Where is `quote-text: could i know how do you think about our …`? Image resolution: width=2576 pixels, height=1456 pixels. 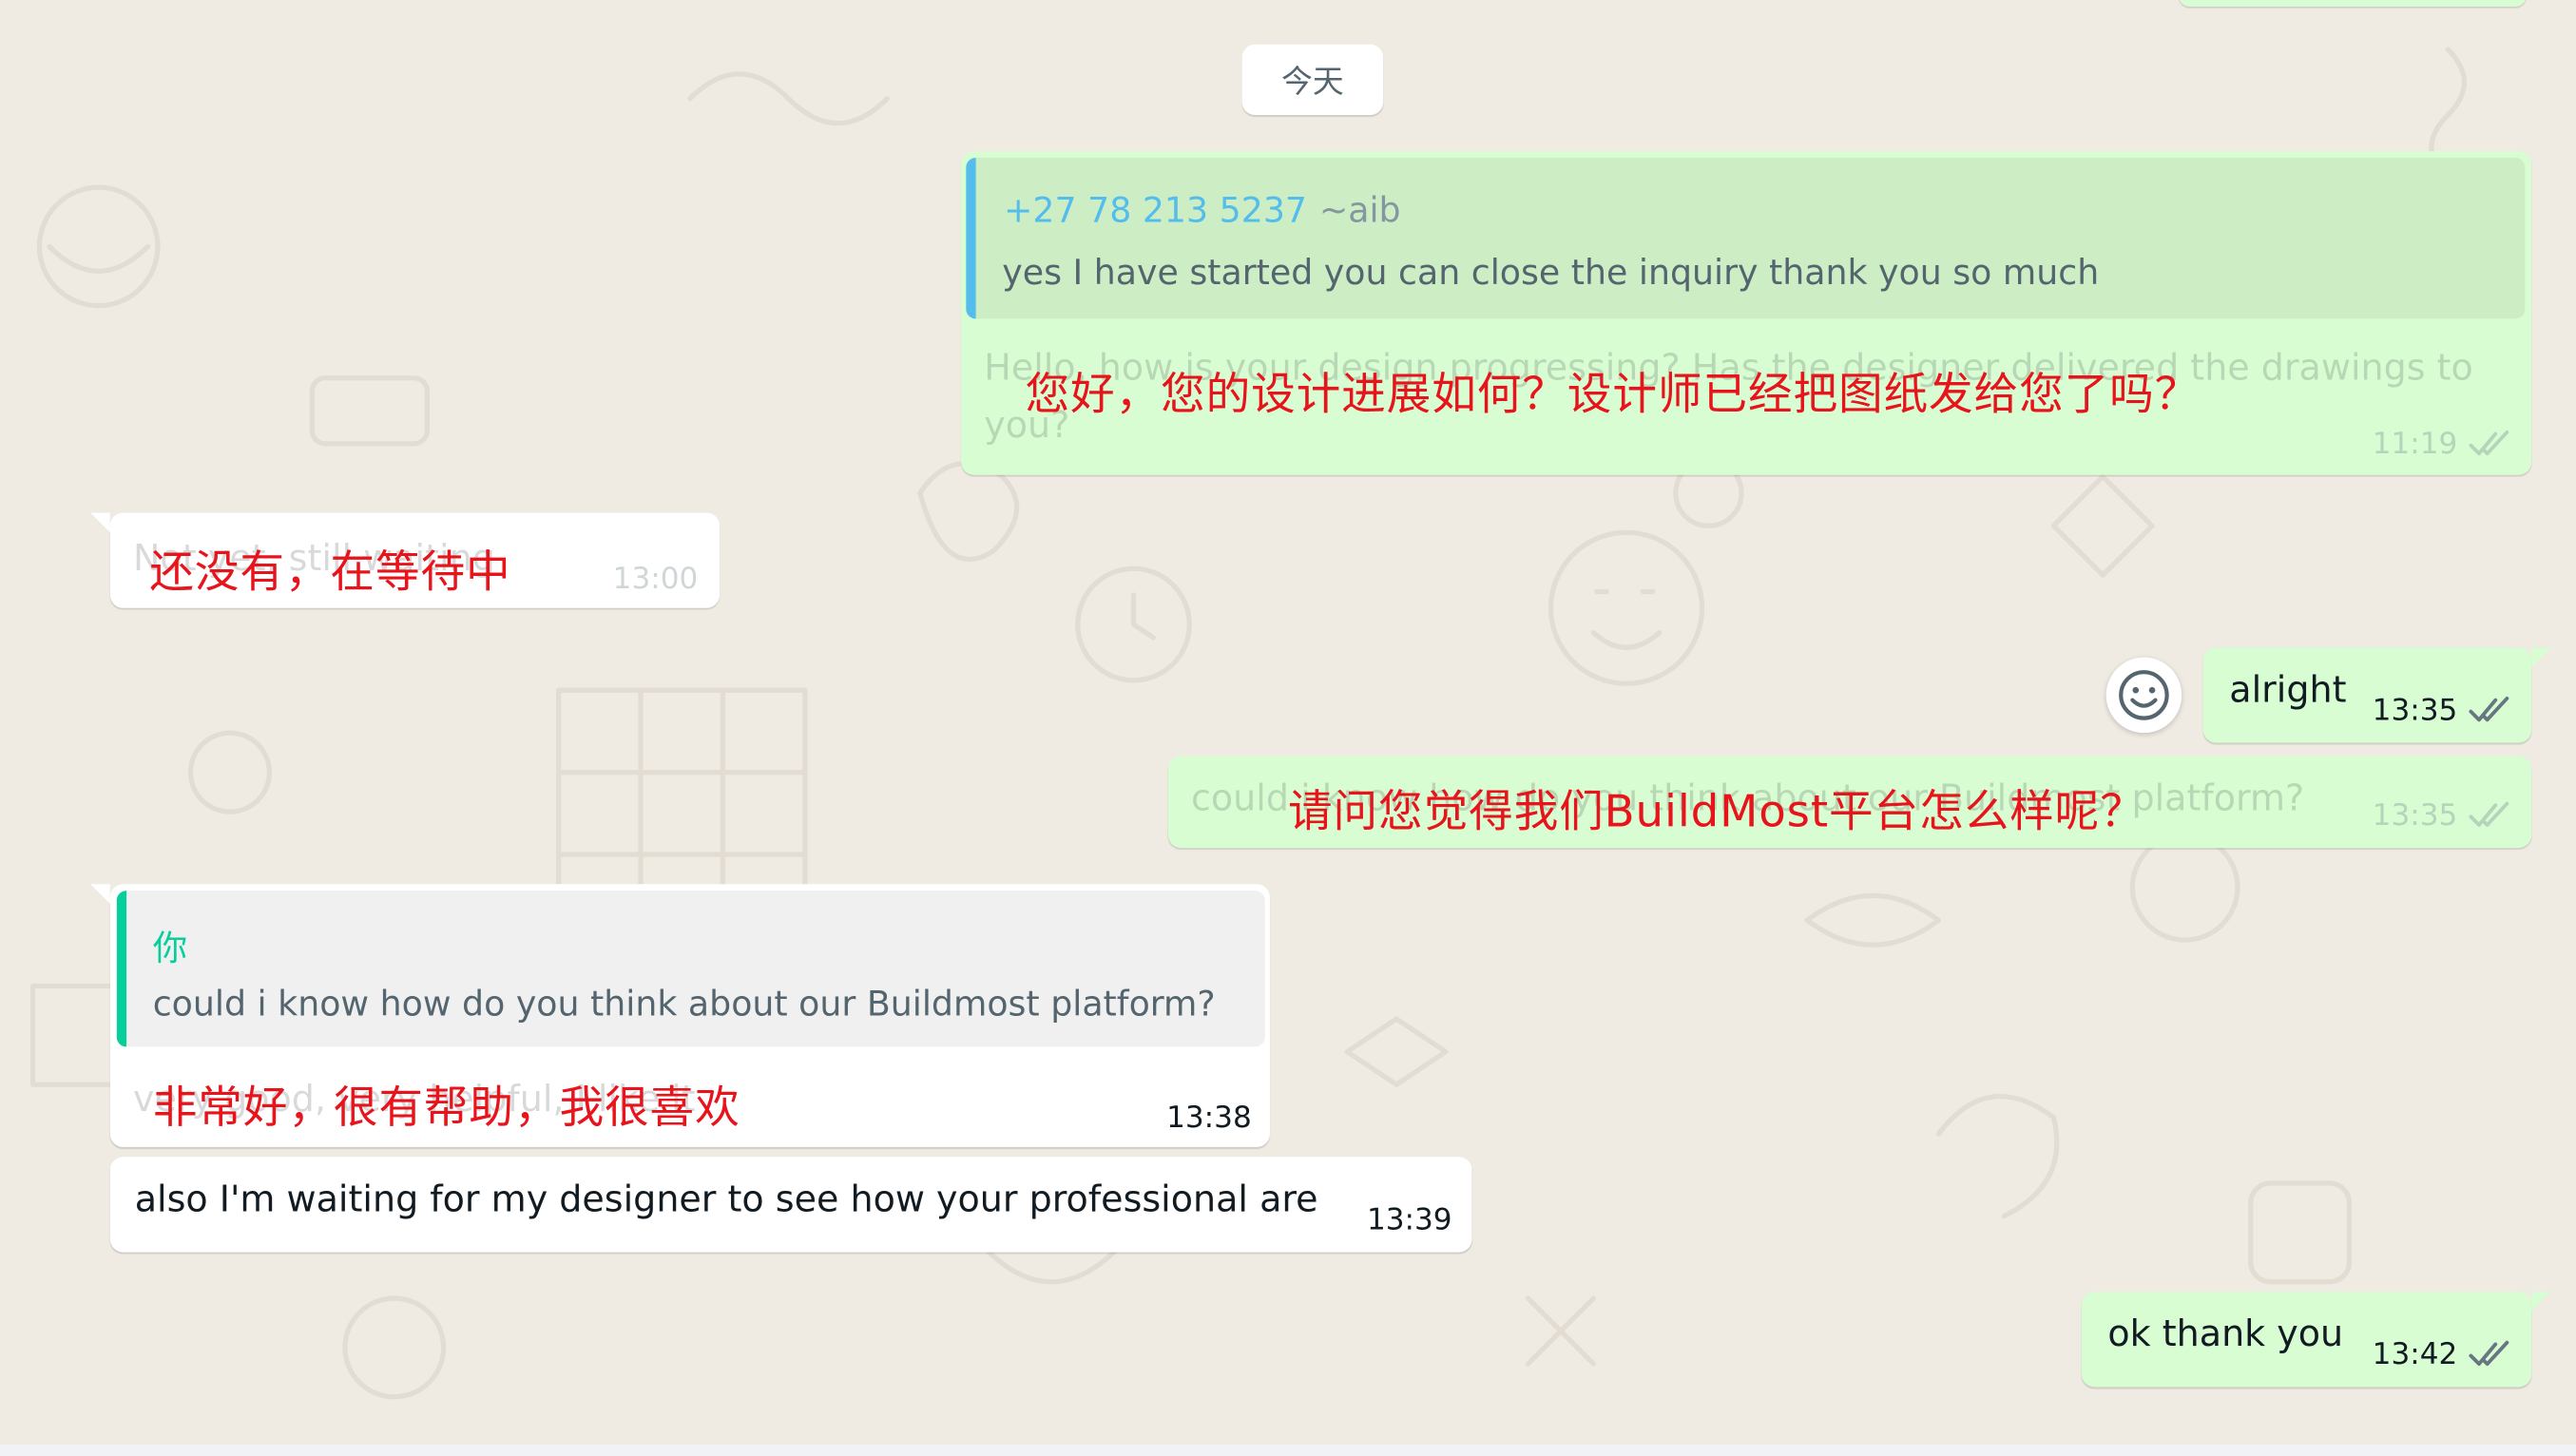
quote-text: could i know how do you think about our … is located at coordinates (684, 1004).